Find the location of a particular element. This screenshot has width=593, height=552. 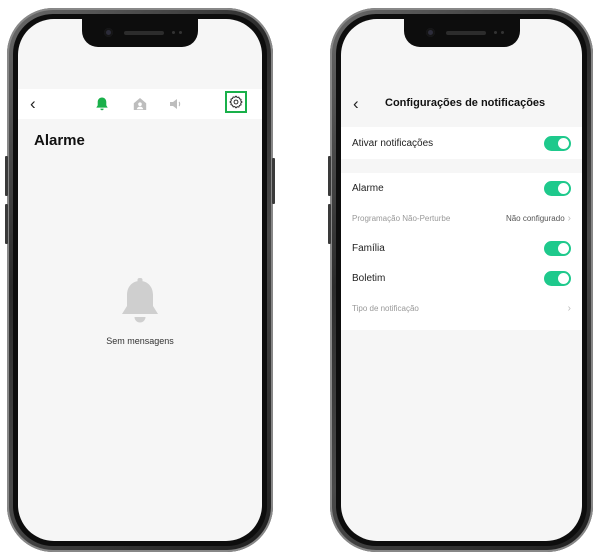

bulletin-row: Boletim is located at coordinates (461, 278).